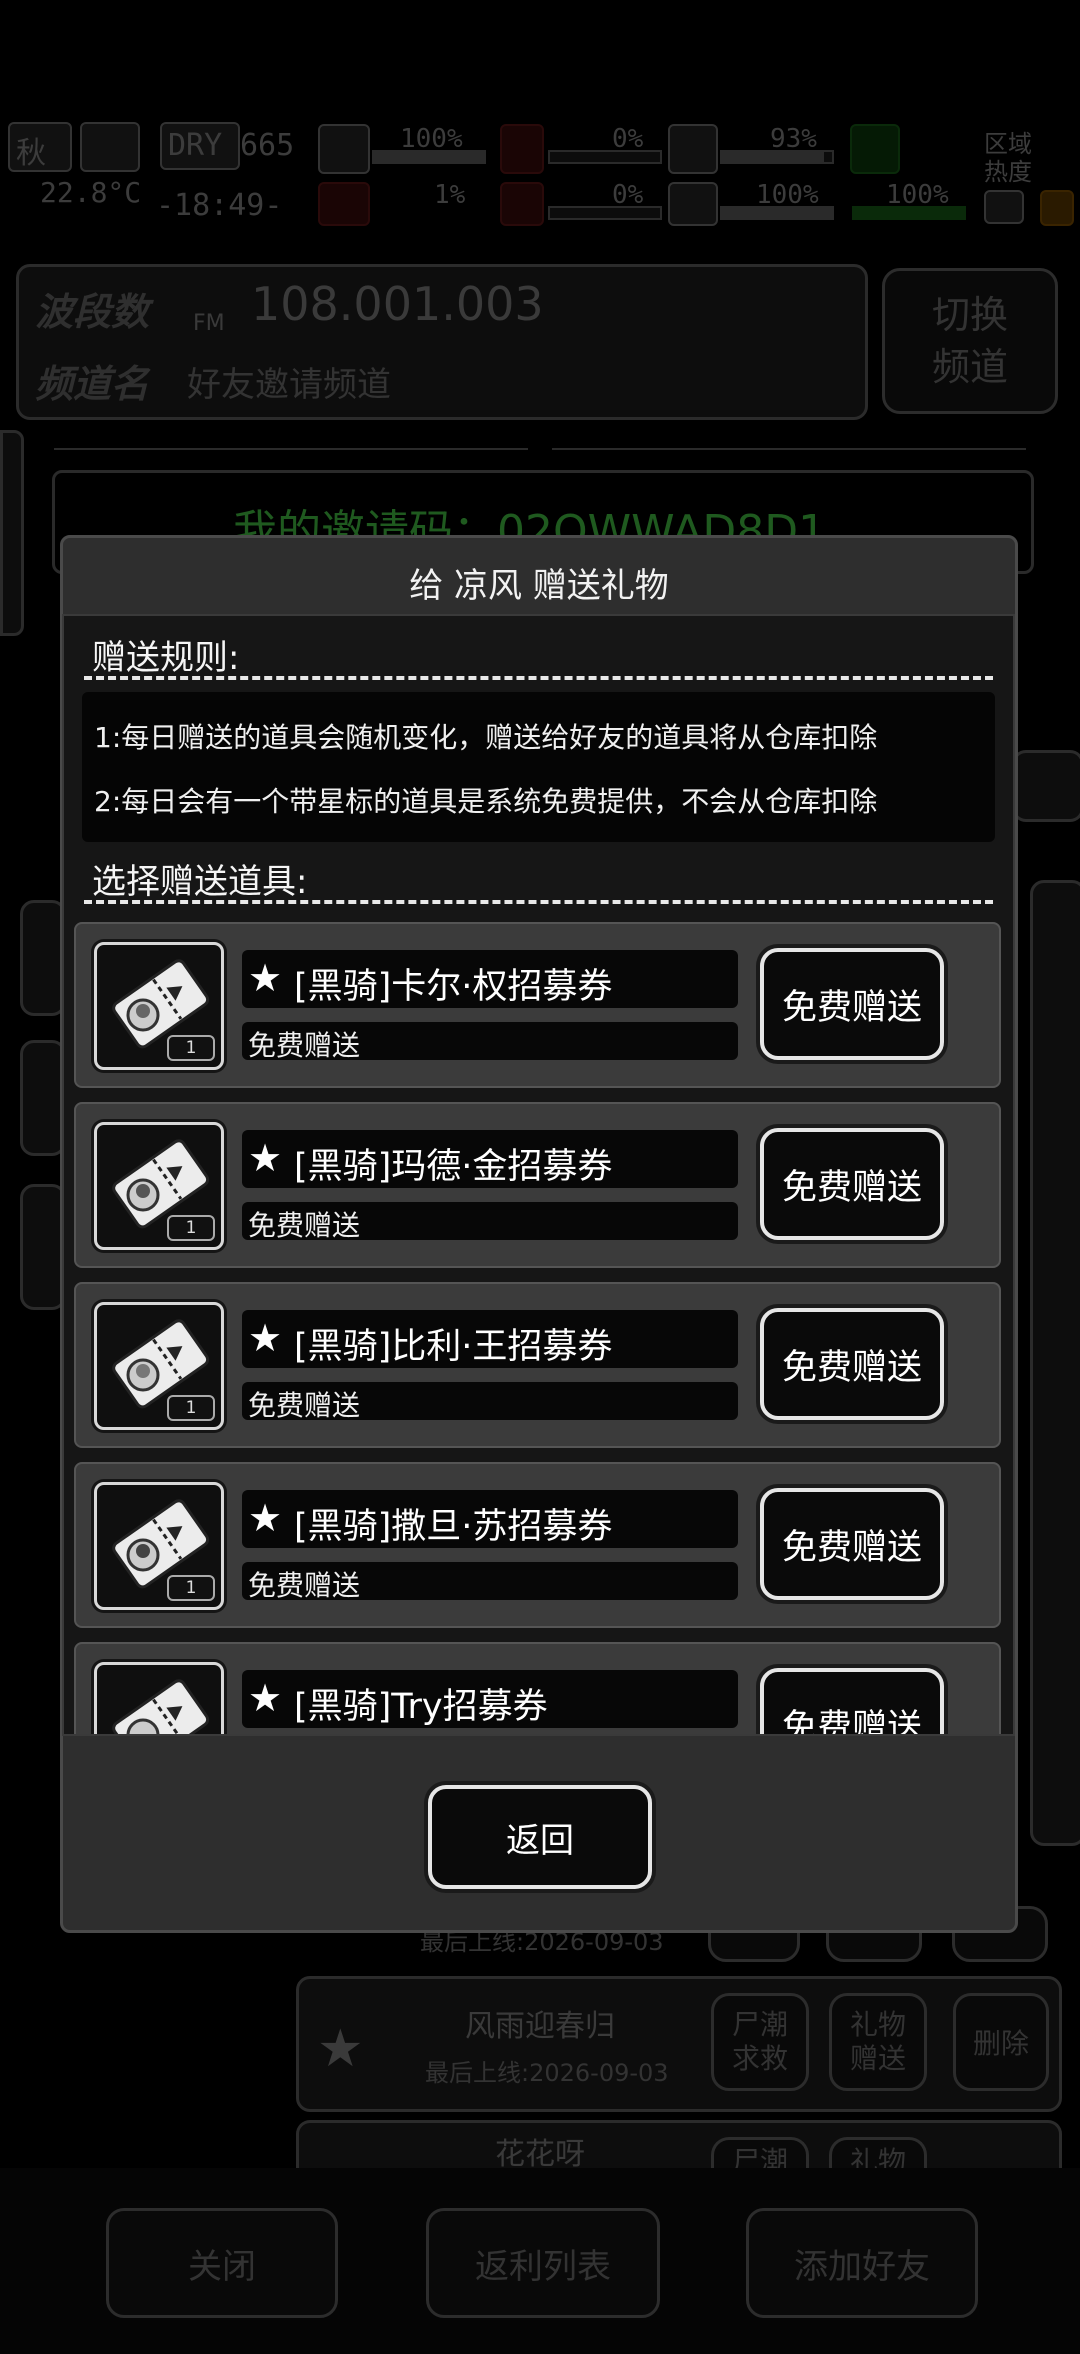 This screenshot has height=2354, width=1080. Describe the element at coordinates (421, 1707) in the screenshot. I see `item-name: [黑骑]Try招募券` at that location.